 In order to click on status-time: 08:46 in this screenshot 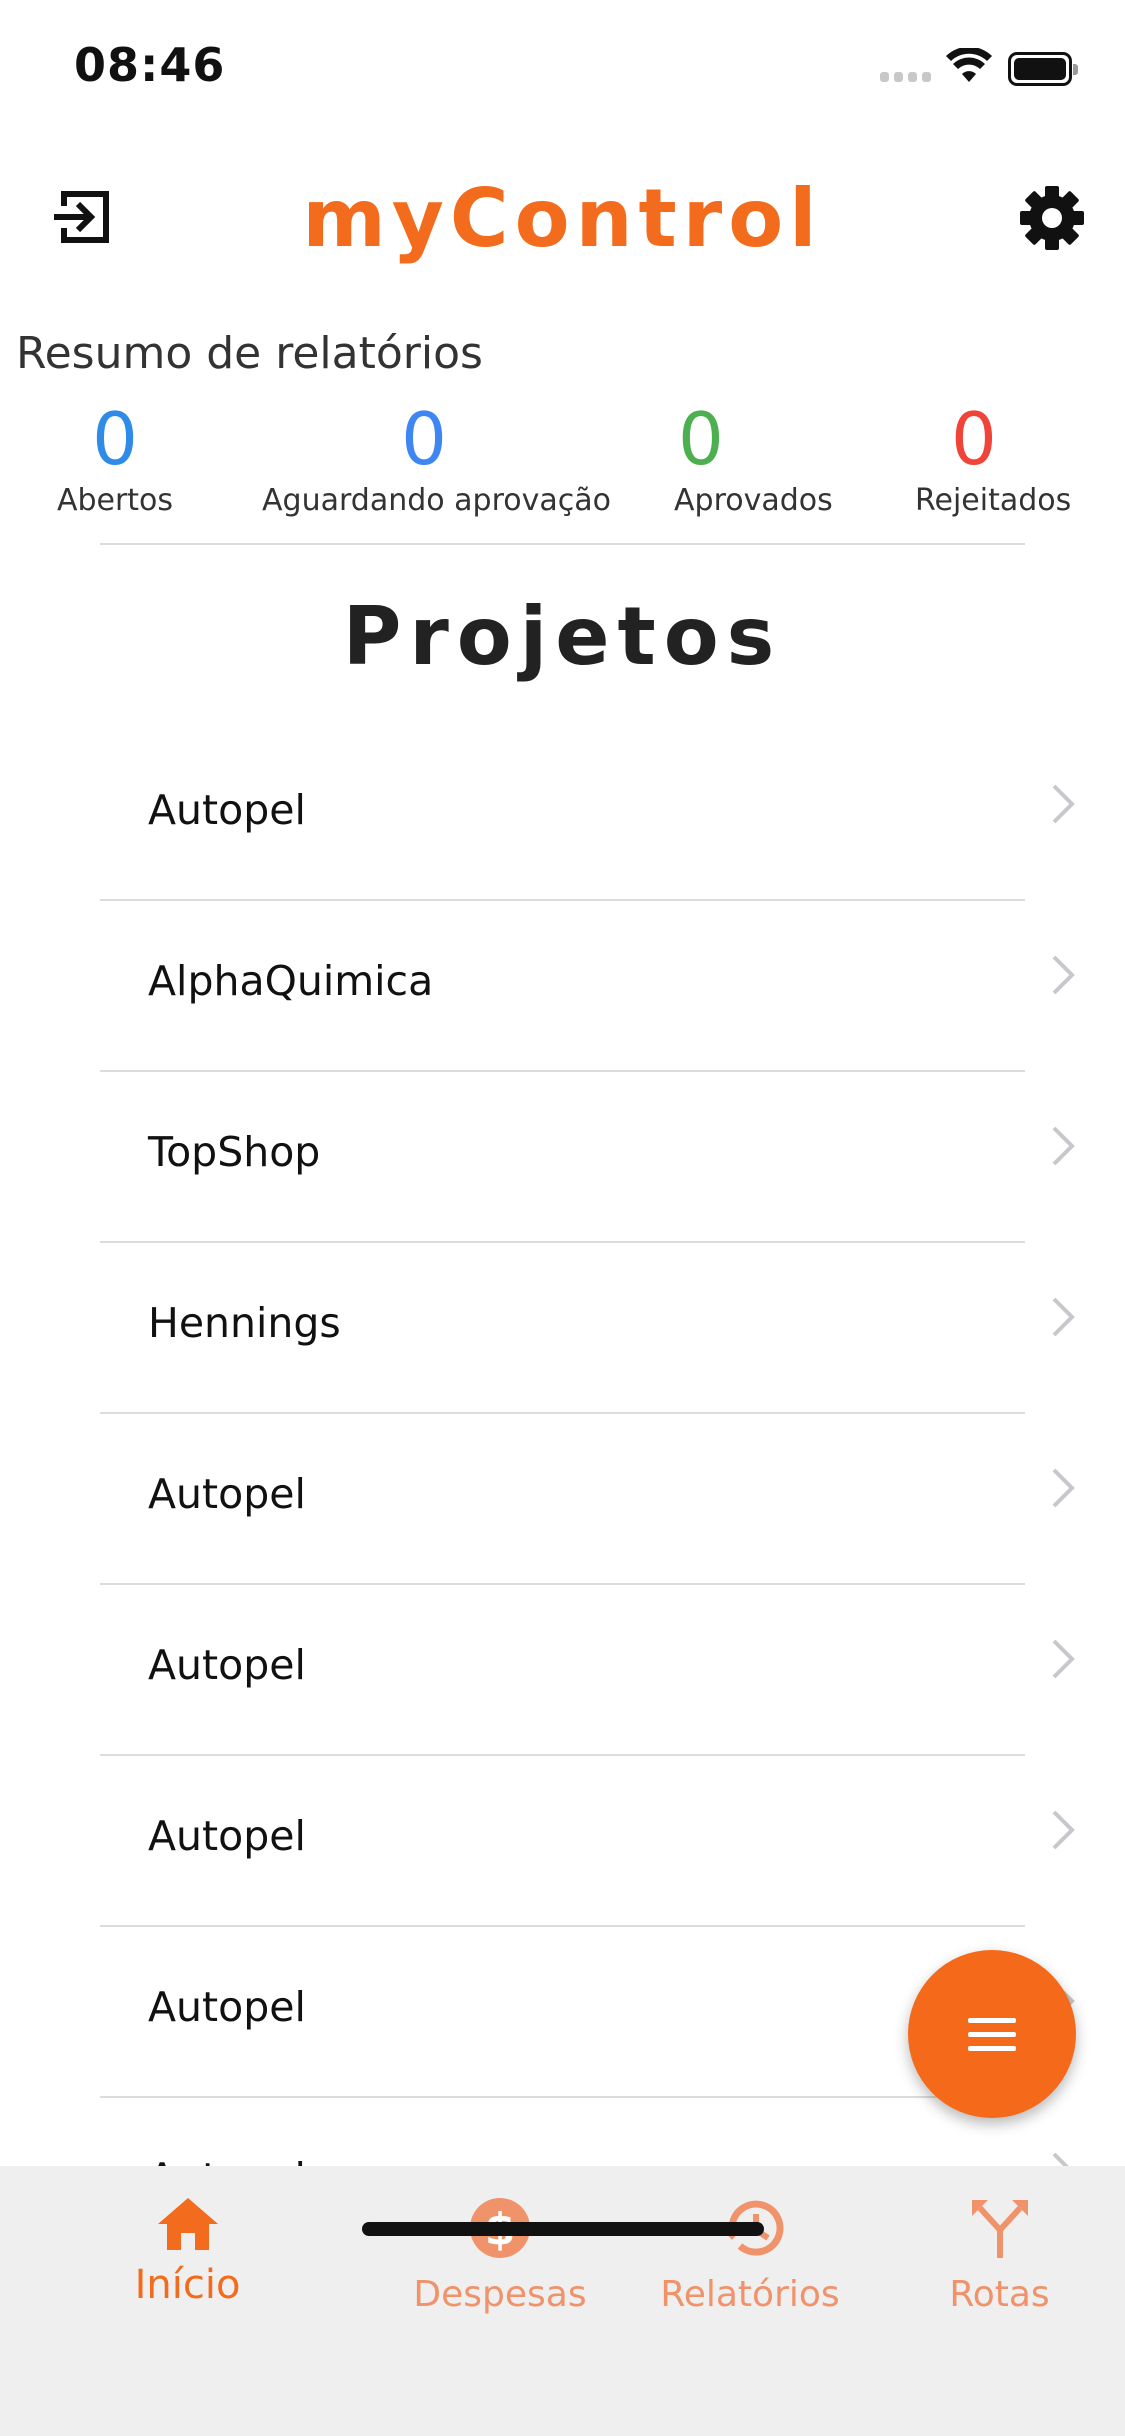, I will do `click(150, 65)`.